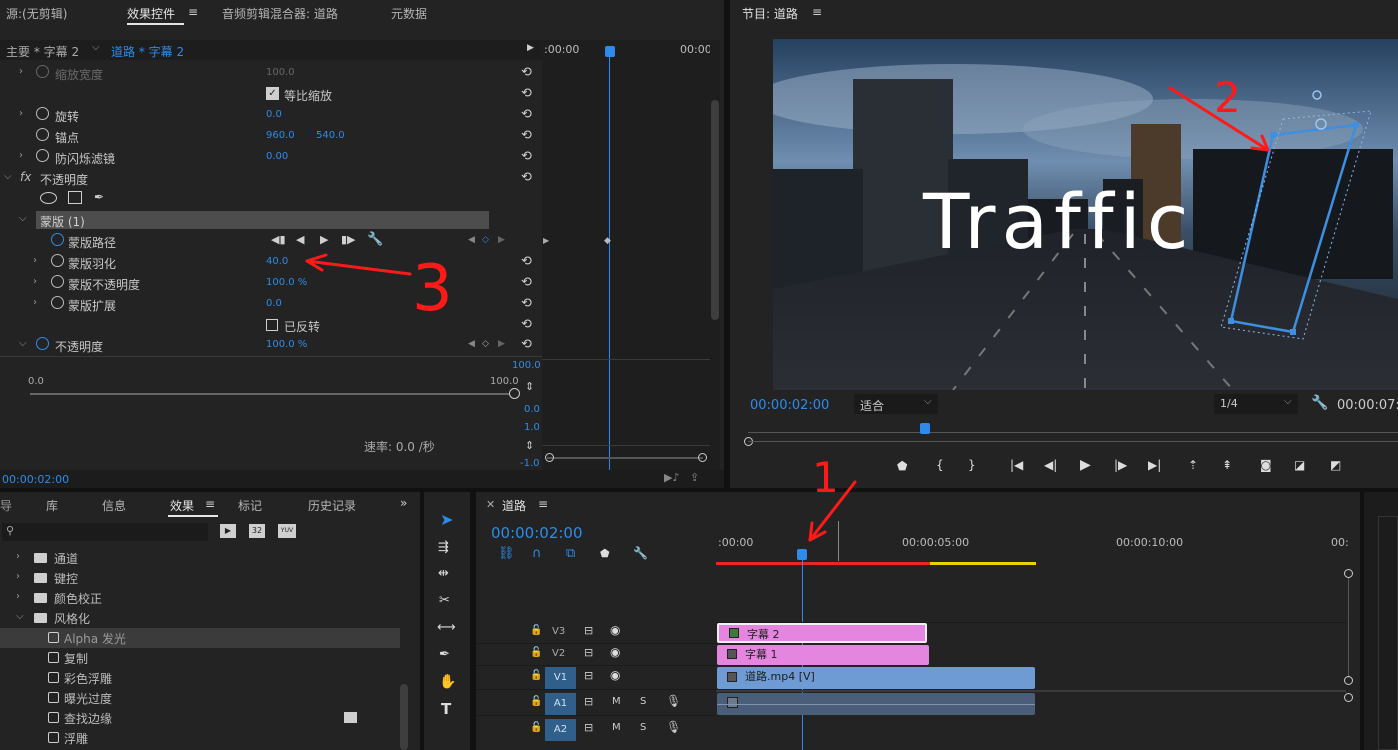 This screenshot has height=750, width=1398. What do you see at coordinates (1227, 97) in the screenshot?
I see `annotation-2: 2` at bounding box center [1227, 97].